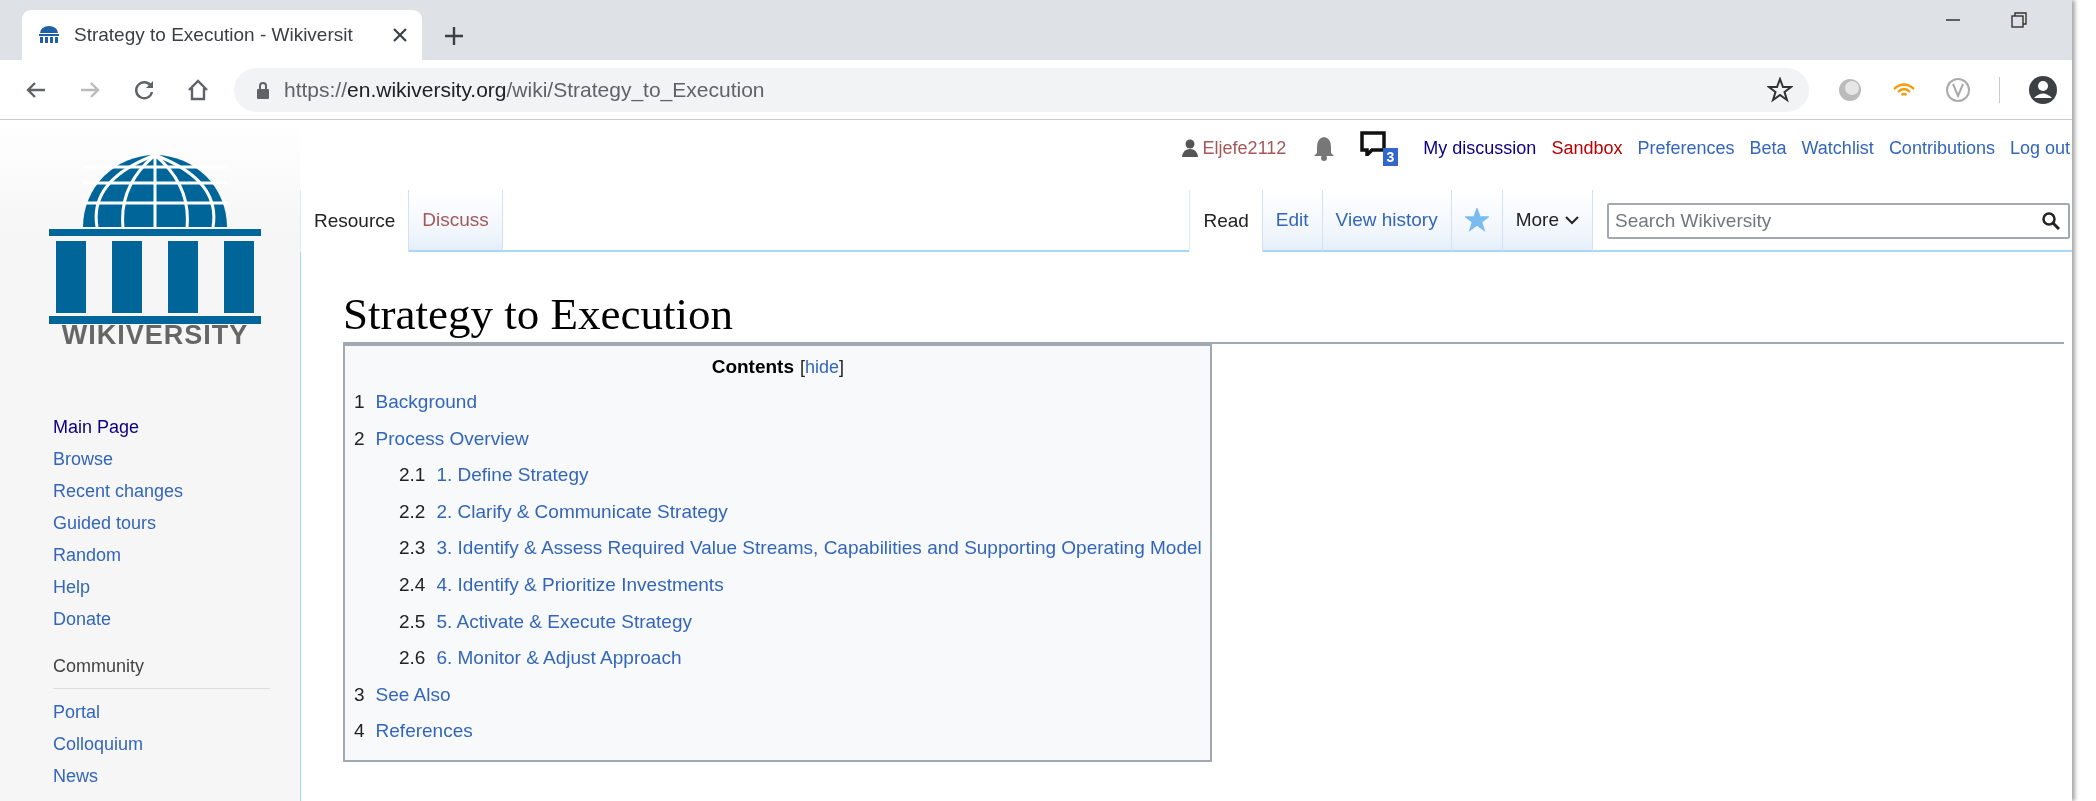 This screenshot has height=801, width=2096. I want to click on address-bar: https://en.wikiversity.org/wiki/Strategy_to_Execution, so click(1021, 89).